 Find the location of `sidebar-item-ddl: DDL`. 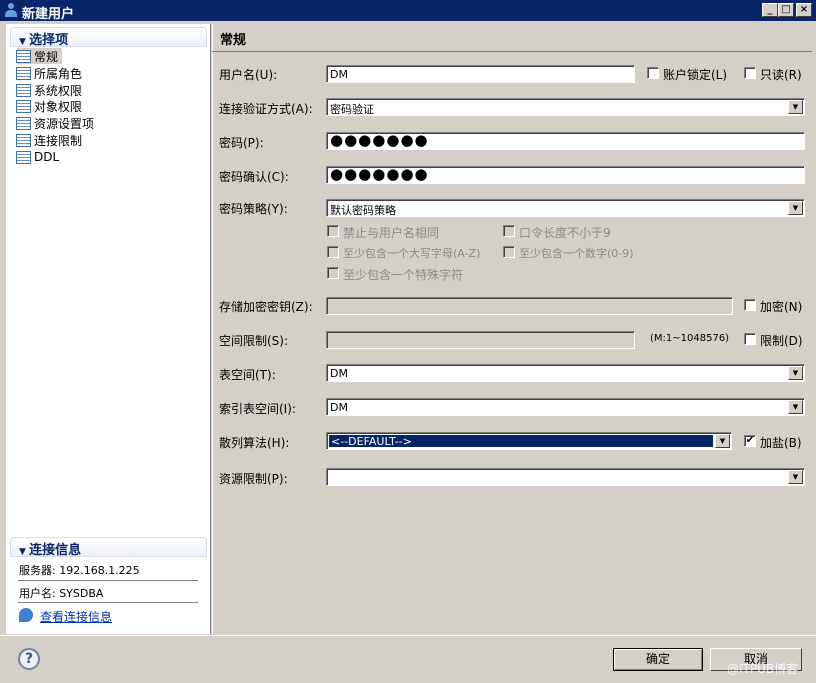

sidebar-item-ddl: DDL is located at coordinates (39, 157).